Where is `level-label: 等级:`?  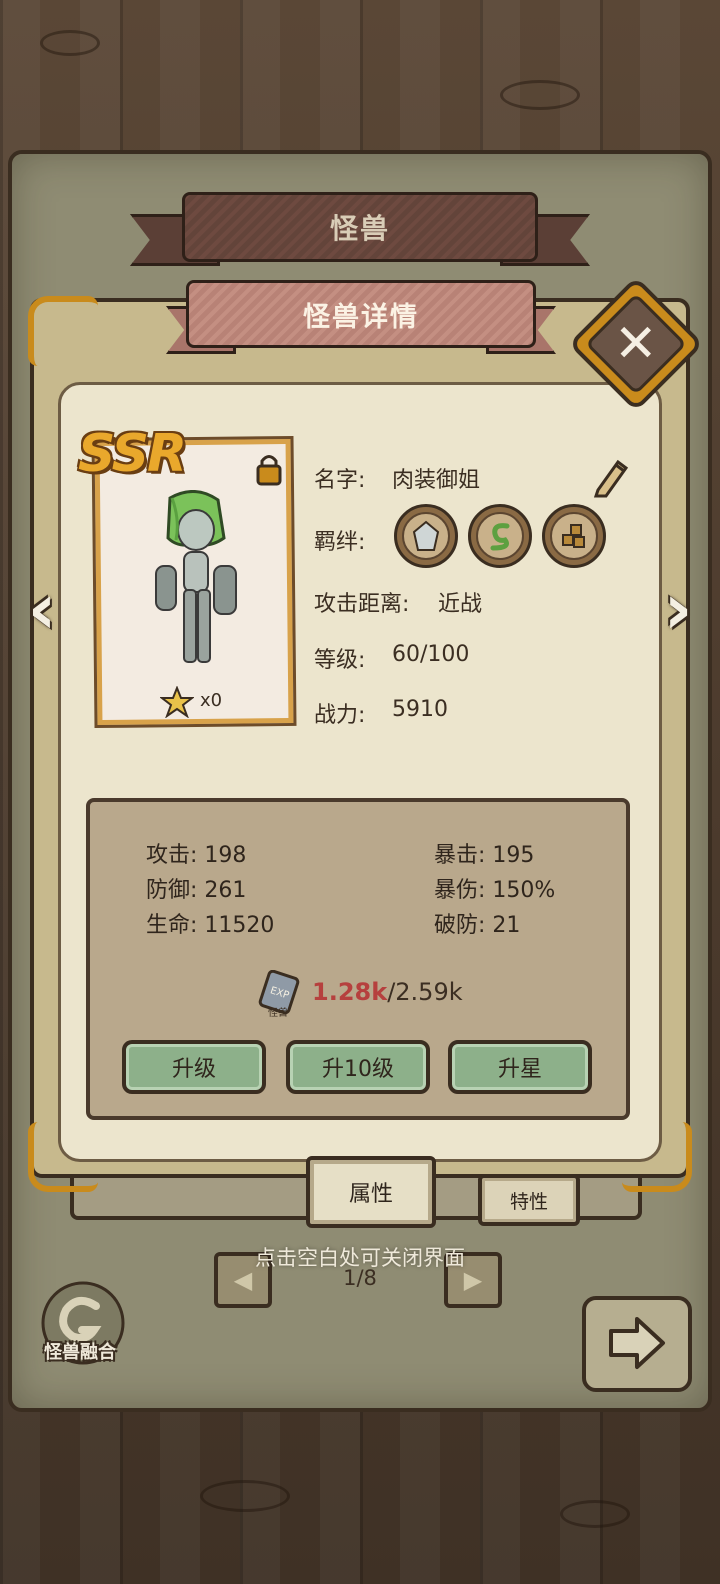
level-label: 等级: is located at coordinates (340, 660).